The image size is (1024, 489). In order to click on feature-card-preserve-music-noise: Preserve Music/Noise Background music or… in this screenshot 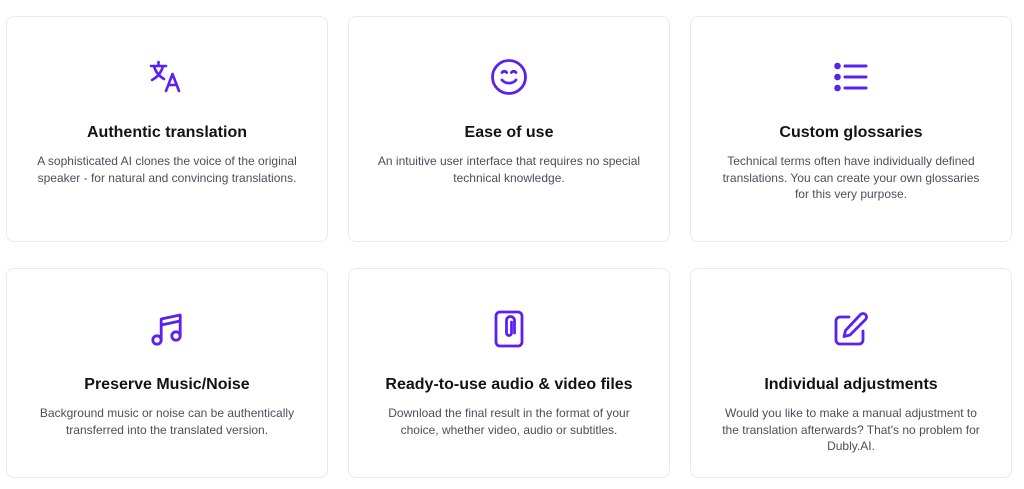, I will do `click(167, 373)`.